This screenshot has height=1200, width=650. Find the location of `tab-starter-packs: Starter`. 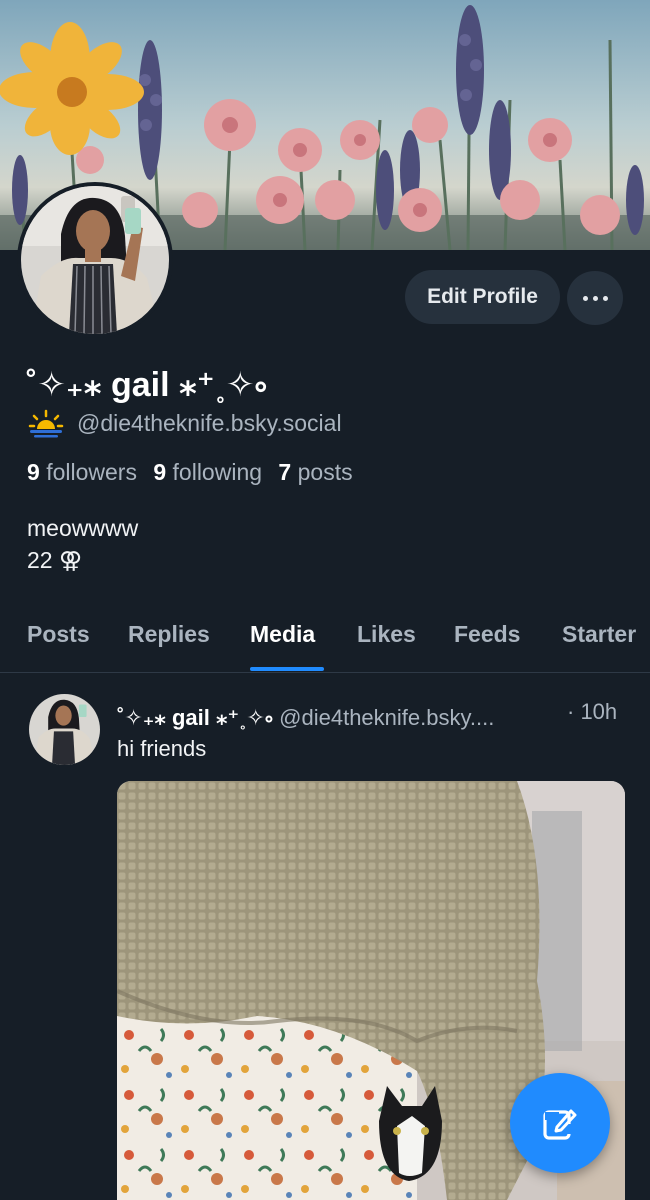

tab-starter-packs: Starter is located at coordinates (599, 634).